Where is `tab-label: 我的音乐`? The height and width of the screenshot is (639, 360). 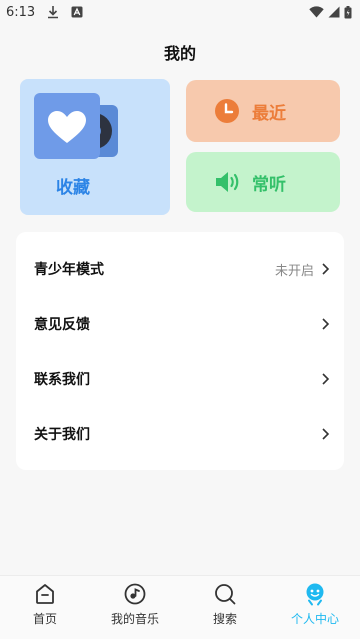
tab-label: 我的音乐 is located at coordinates (134, 619).